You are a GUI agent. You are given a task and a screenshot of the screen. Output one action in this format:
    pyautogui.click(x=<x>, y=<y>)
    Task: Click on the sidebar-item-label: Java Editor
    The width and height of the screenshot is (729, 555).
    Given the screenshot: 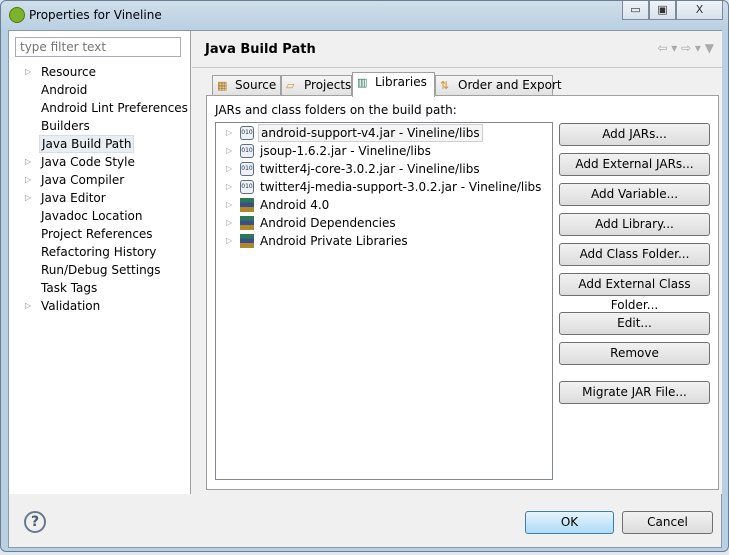 What is the action you would take?
    pyautogui.click(x=73, y=198)
    